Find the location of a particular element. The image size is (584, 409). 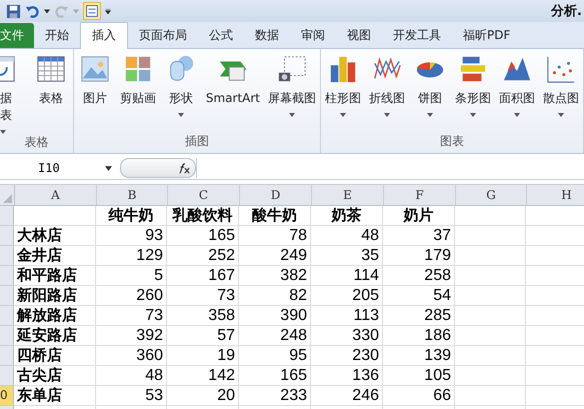

table-cell: 246 is located at coordinates (347, 396).